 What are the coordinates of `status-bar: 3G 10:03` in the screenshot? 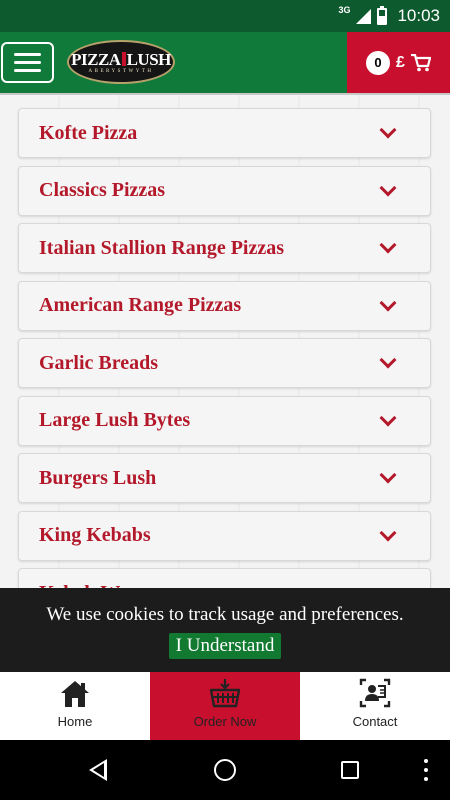 It's located at (225, 16).